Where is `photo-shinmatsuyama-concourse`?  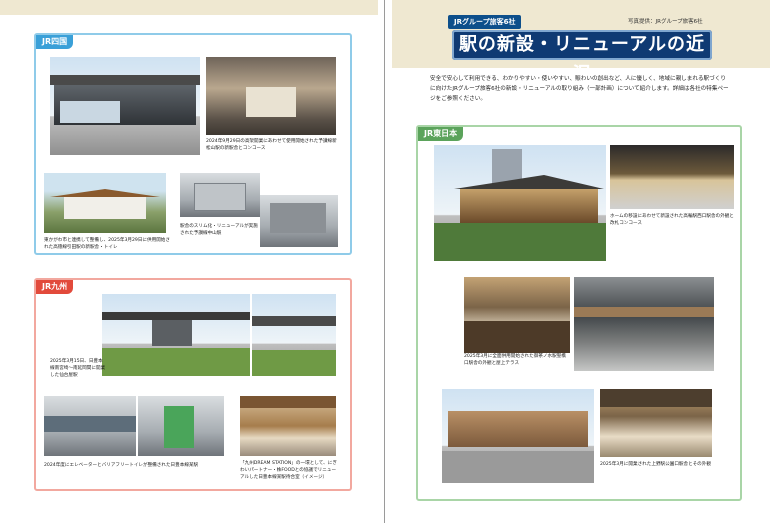
photo-shinmatsuyama-concourse is located at coordinates (271, 96).